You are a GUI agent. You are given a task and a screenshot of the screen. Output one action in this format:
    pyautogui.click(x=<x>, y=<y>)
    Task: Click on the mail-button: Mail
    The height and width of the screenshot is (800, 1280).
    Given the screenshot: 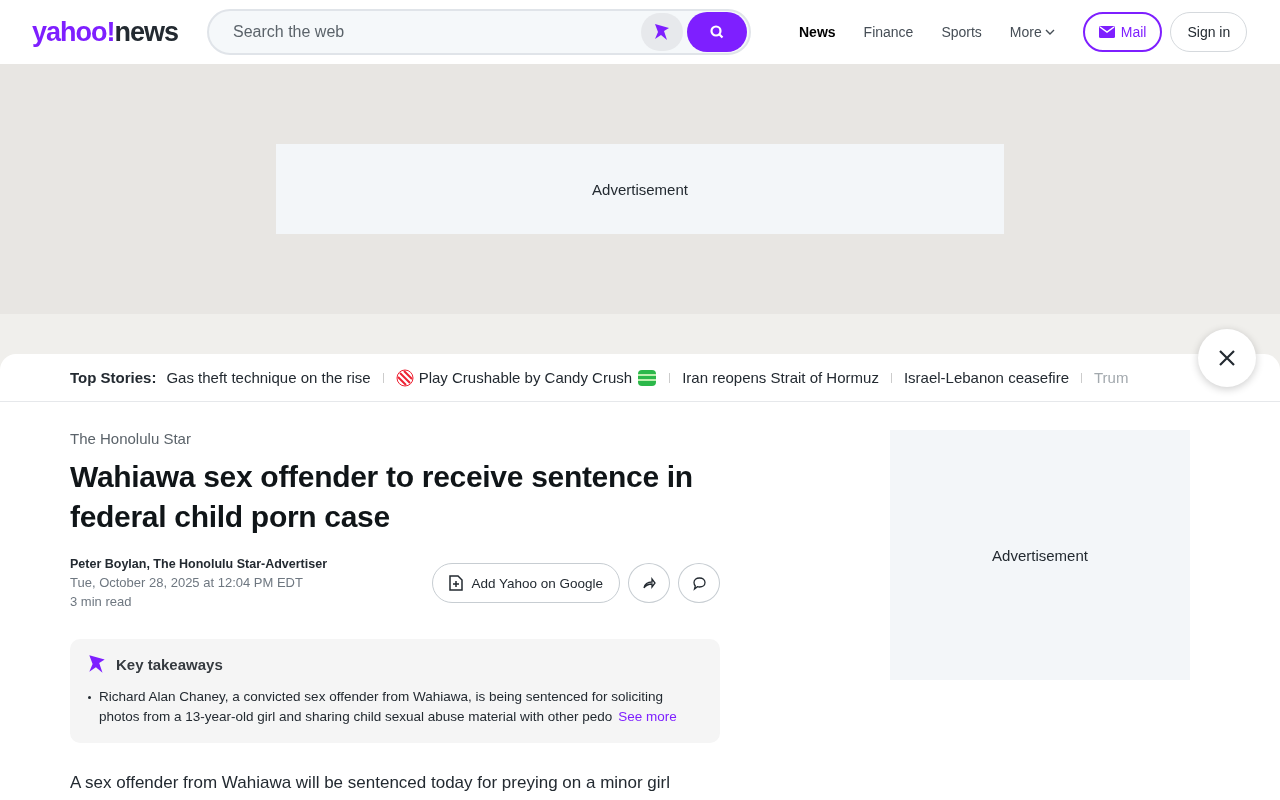 What is the action you would take?
    pyautogui.click(x=1122, y=32)
    